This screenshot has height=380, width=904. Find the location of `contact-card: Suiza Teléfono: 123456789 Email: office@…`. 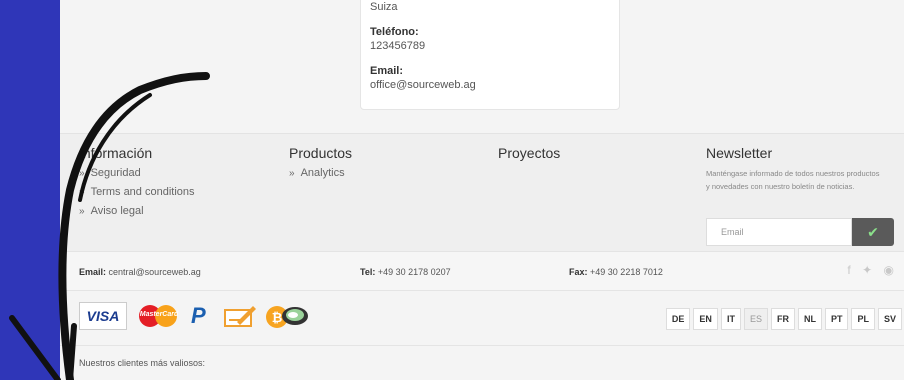

contact-card: Suiza Teléfono: 123456789 Email: office@… is located at coordinates (490, 55).